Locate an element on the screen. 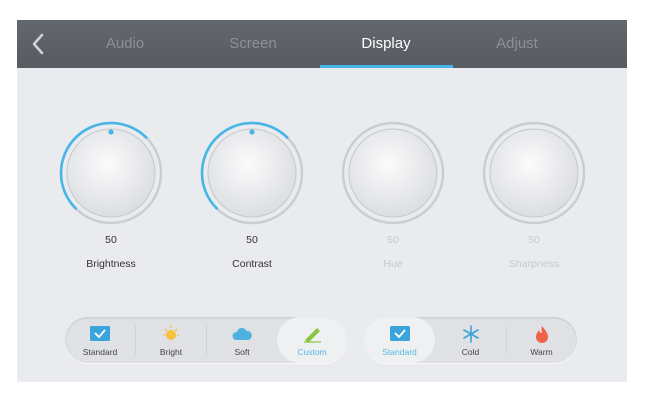 This screenshot has width=649, height=401. color-temp-standard-label: Standard is located at coordinates (399, 352).